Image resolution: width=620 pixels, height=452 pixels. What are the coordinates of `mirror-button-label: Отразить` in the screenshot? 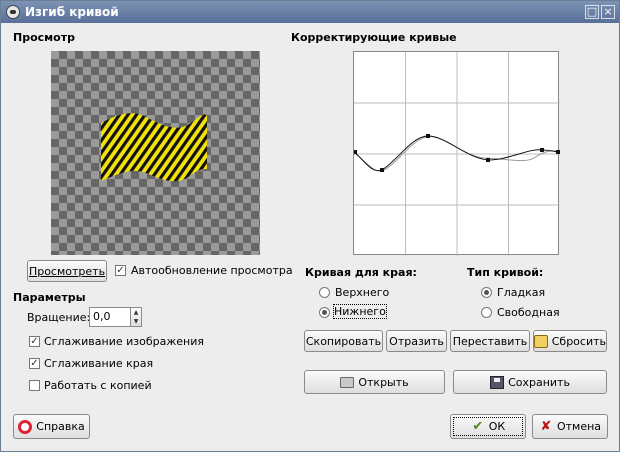 It's located at (416, 341).